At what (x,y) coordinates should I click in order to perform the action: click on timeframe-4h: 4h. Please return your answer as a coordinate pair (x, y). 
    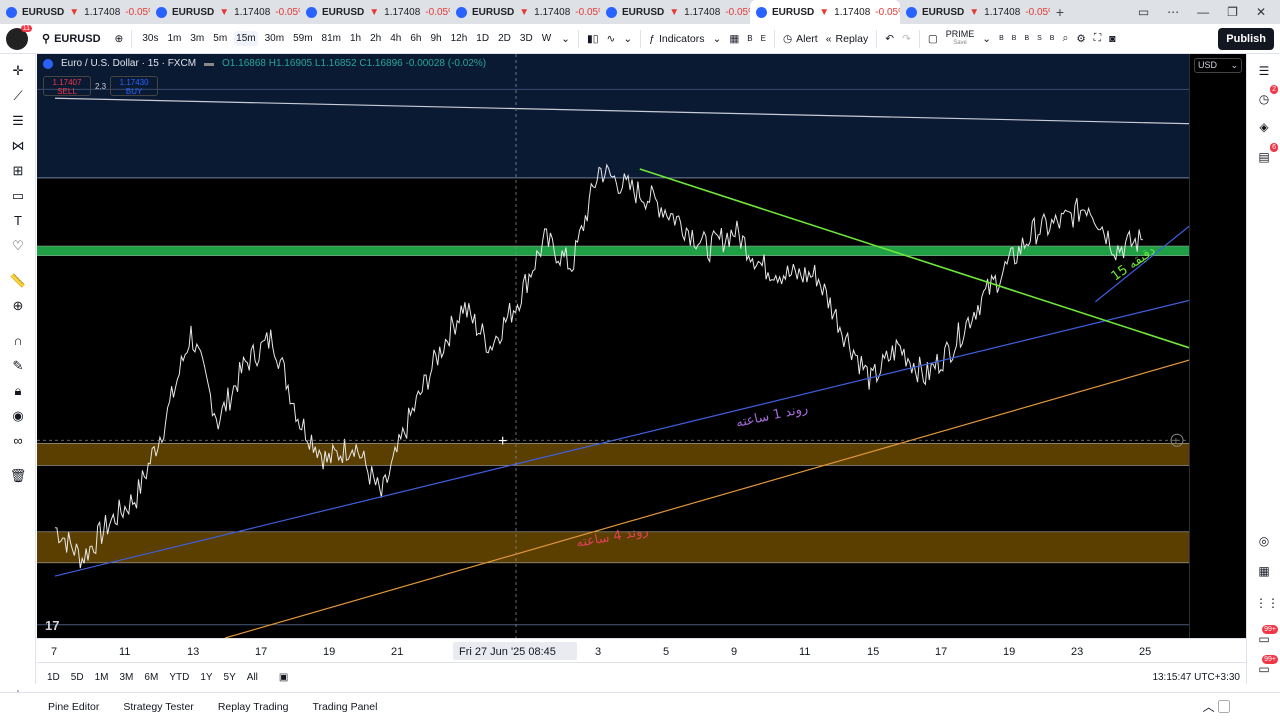
    Looking at the image, I should click on (395, 38).